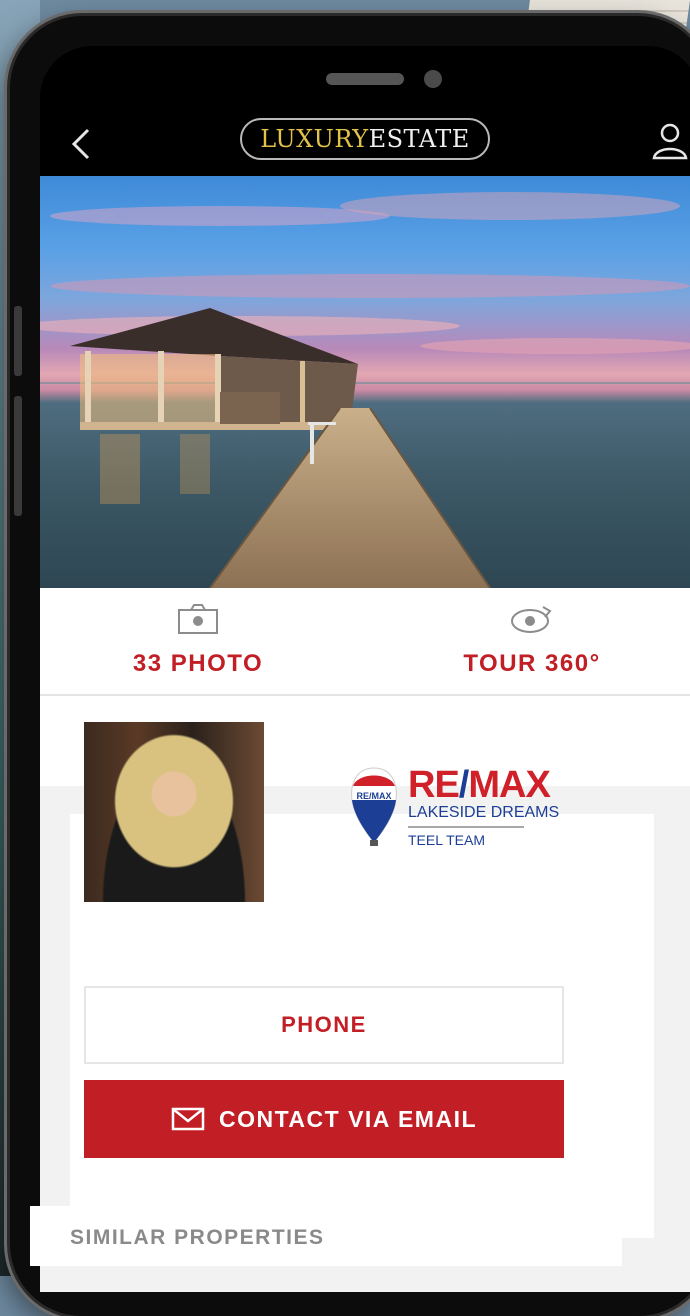  Describe the element at coordinates (531, 619) in the screenshot. I see `rotate-360-icon` at that location.